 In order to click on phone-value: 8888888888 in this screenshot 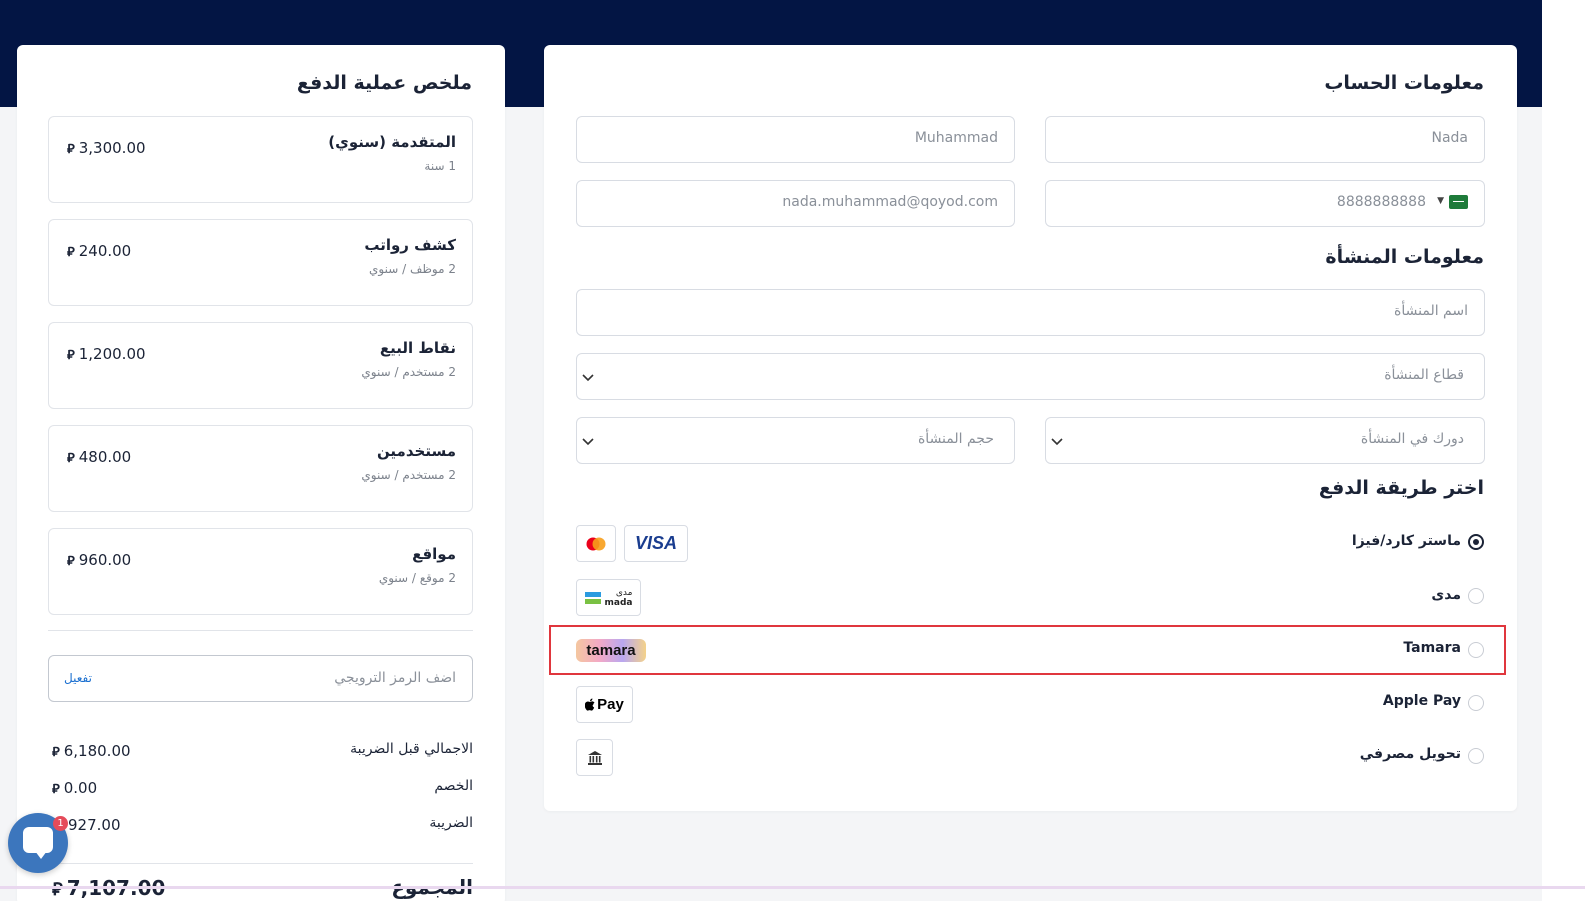, I will do `click(1381, 202)`.